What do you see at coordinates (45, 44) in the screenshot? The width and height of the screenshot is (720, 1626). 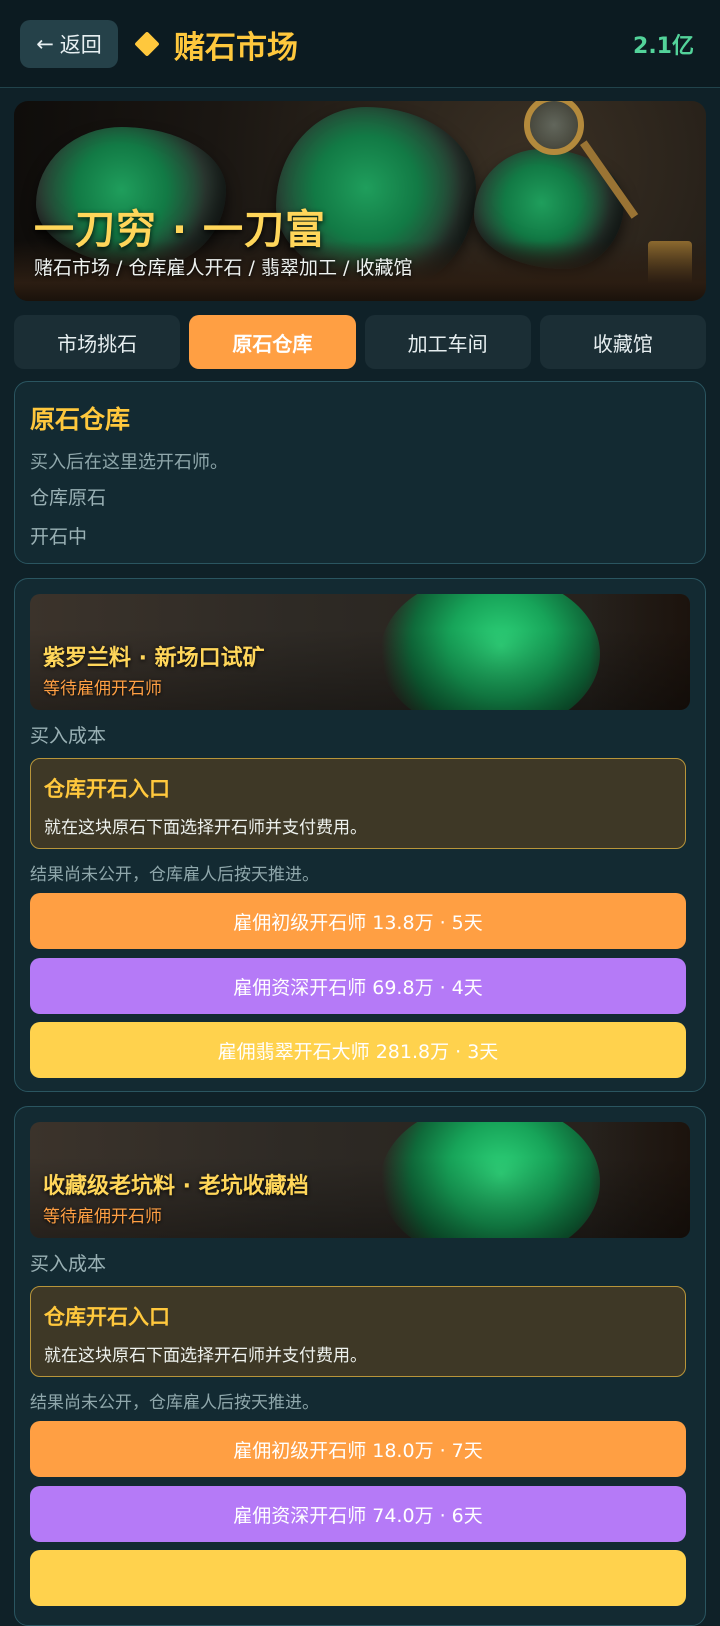 I see `arrow-left-icon: ←` at bounding box center [45, 44].